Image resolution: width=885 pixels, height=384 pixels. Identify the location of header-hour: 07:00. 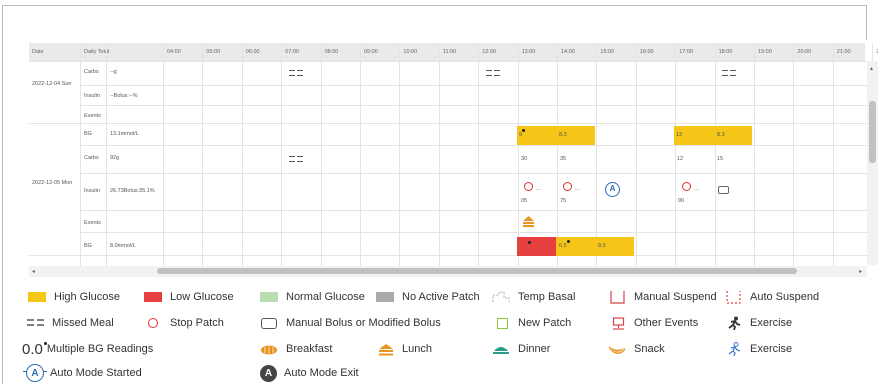
(292, 52).